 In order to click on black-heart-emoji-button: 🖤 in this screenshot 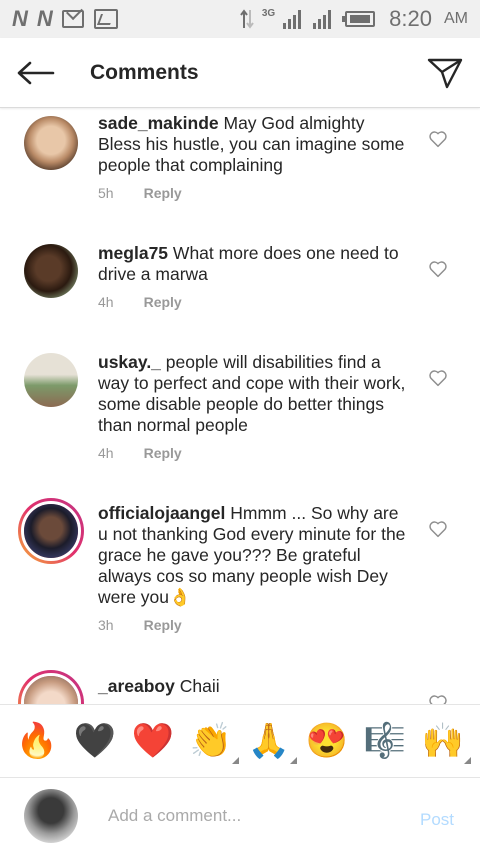, I will do `click(95, 741)`.